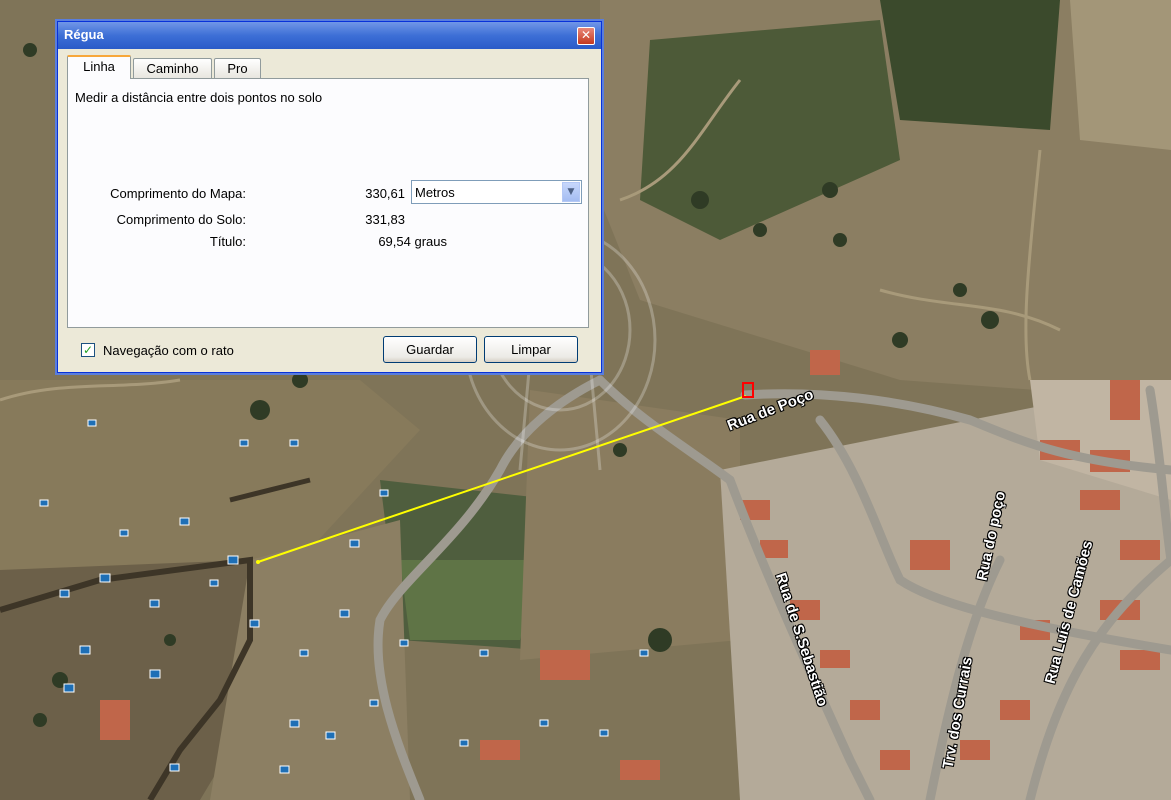  What do you see at coordinates (168, 350) in the screenshot?
I see `mouse-nav-label: Navegação com o rato` at bounding box center [168, 350].